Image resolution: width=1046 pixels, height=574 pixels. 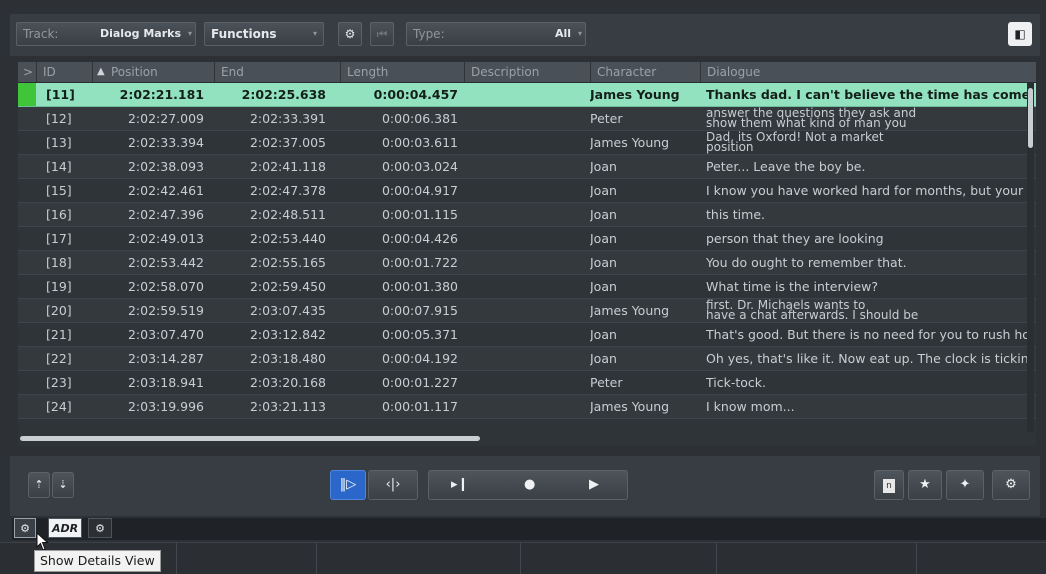 I want to click on col-length: Length, so click(x=402, y=72).